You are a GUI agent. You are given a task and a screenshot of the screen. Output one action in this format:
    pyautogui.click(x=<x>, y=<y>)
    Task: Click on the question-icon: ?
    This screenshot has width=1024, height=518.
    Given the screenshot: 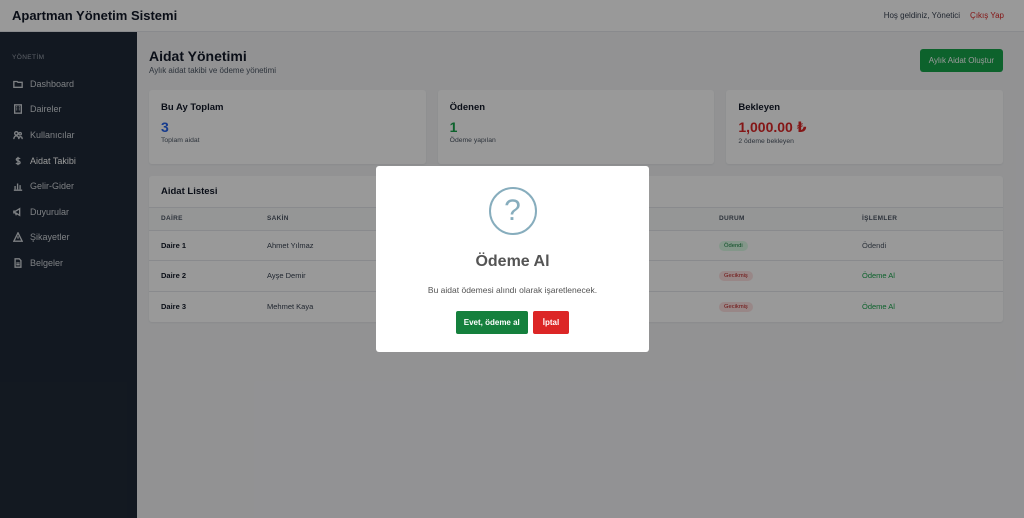 What is the action you would take?
    pyautogui.click(x=512, y=211)
    